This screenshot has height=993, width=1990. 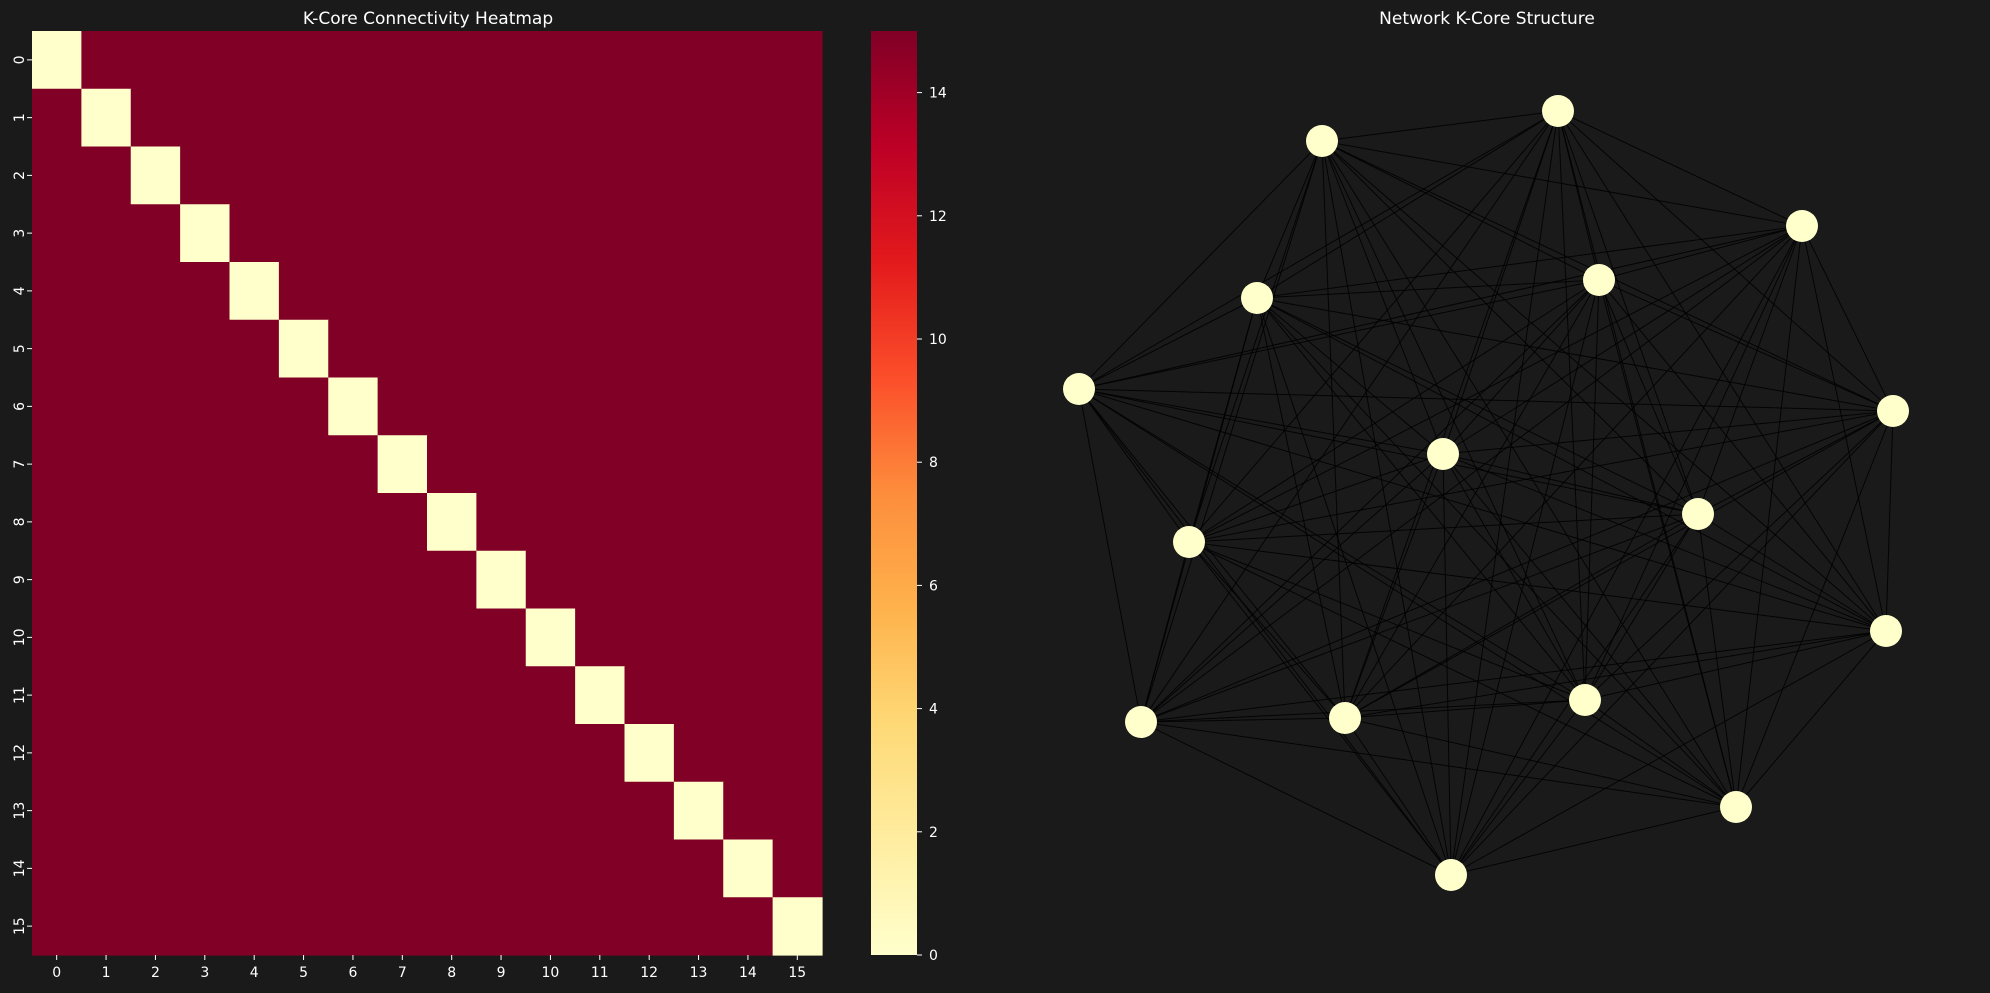 I want to click on heatmap-y-tick-label: 2, so click(x=20, y=175).